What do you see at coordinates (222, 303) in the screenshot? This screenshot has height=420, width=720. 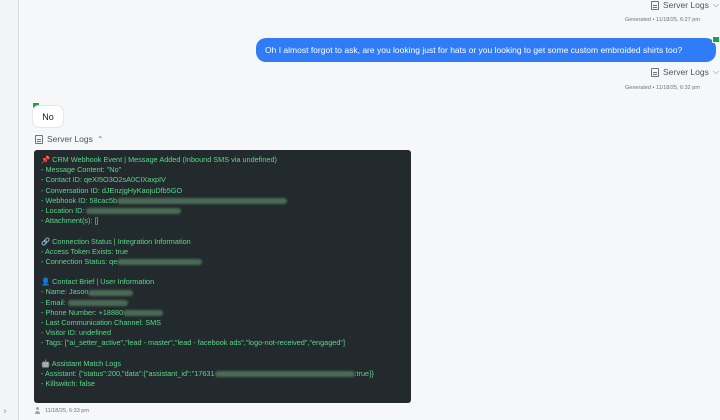 I see `log-line: - Email:` at bounding box center [222, 303].